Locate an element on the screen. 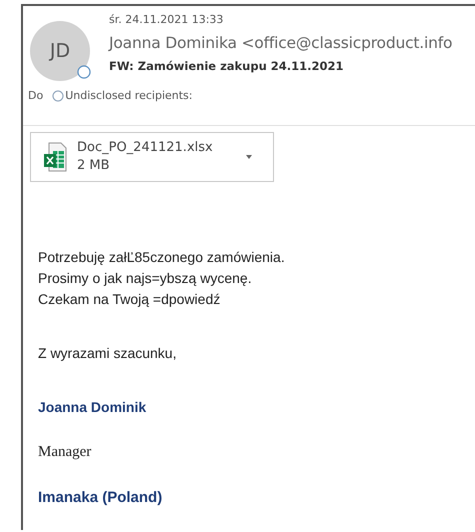 This screenshot has height=532, width=475. recipient-status-icon is located at coordinates (58, 96).